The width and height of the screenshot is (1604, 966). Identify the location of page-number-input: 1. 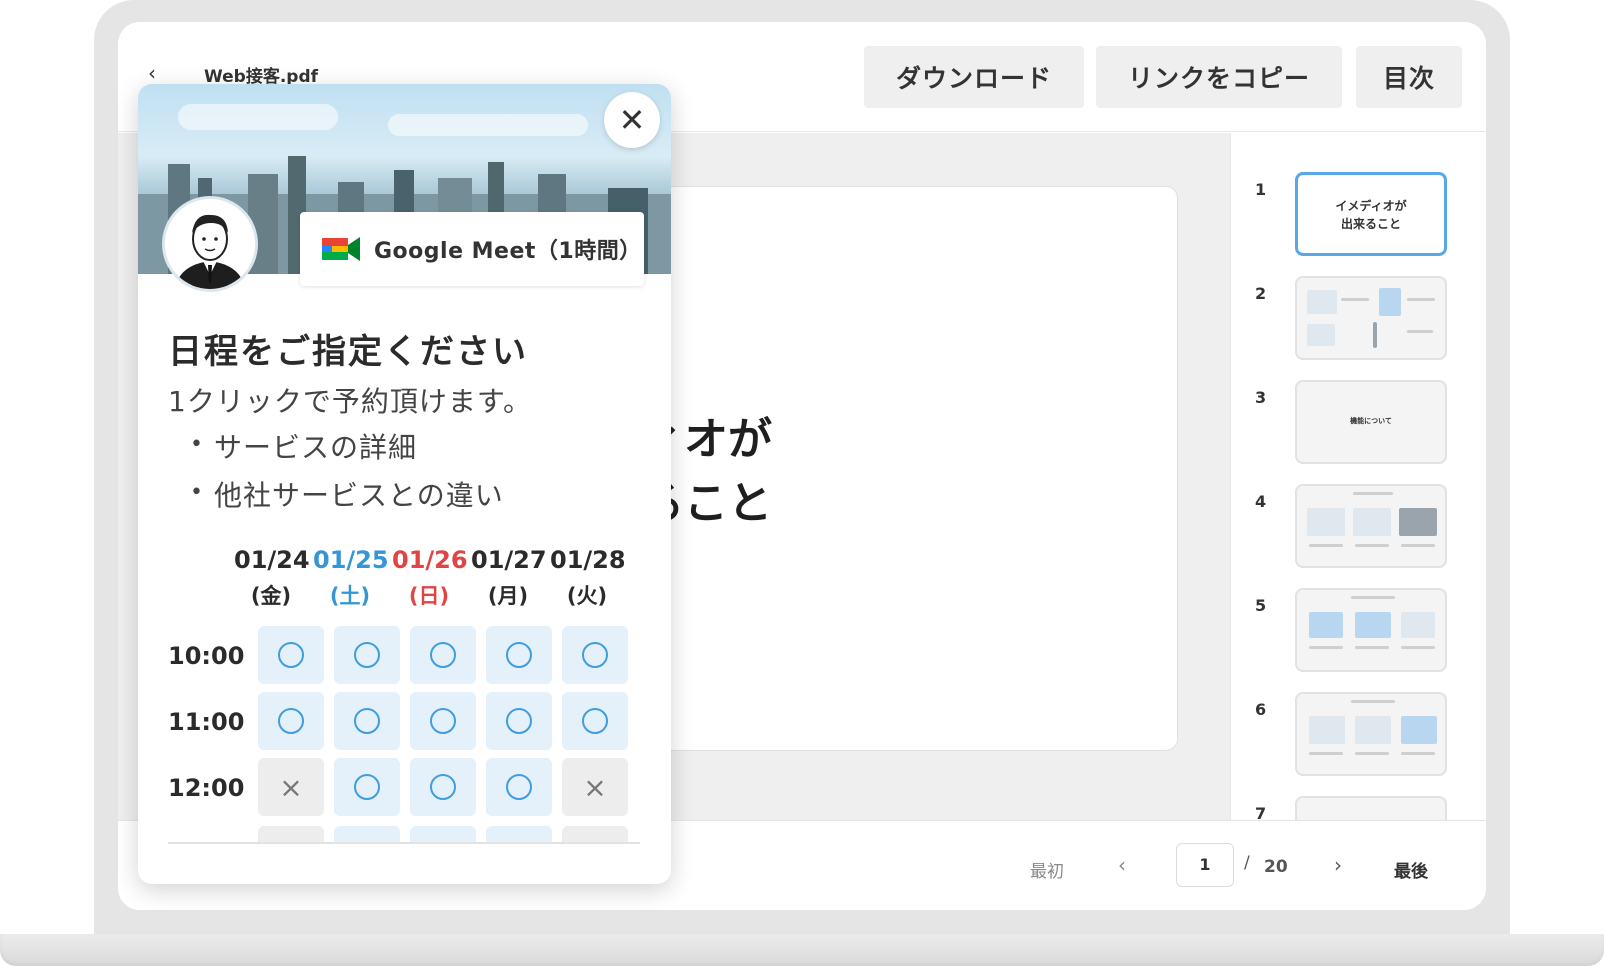
(1205, 865).